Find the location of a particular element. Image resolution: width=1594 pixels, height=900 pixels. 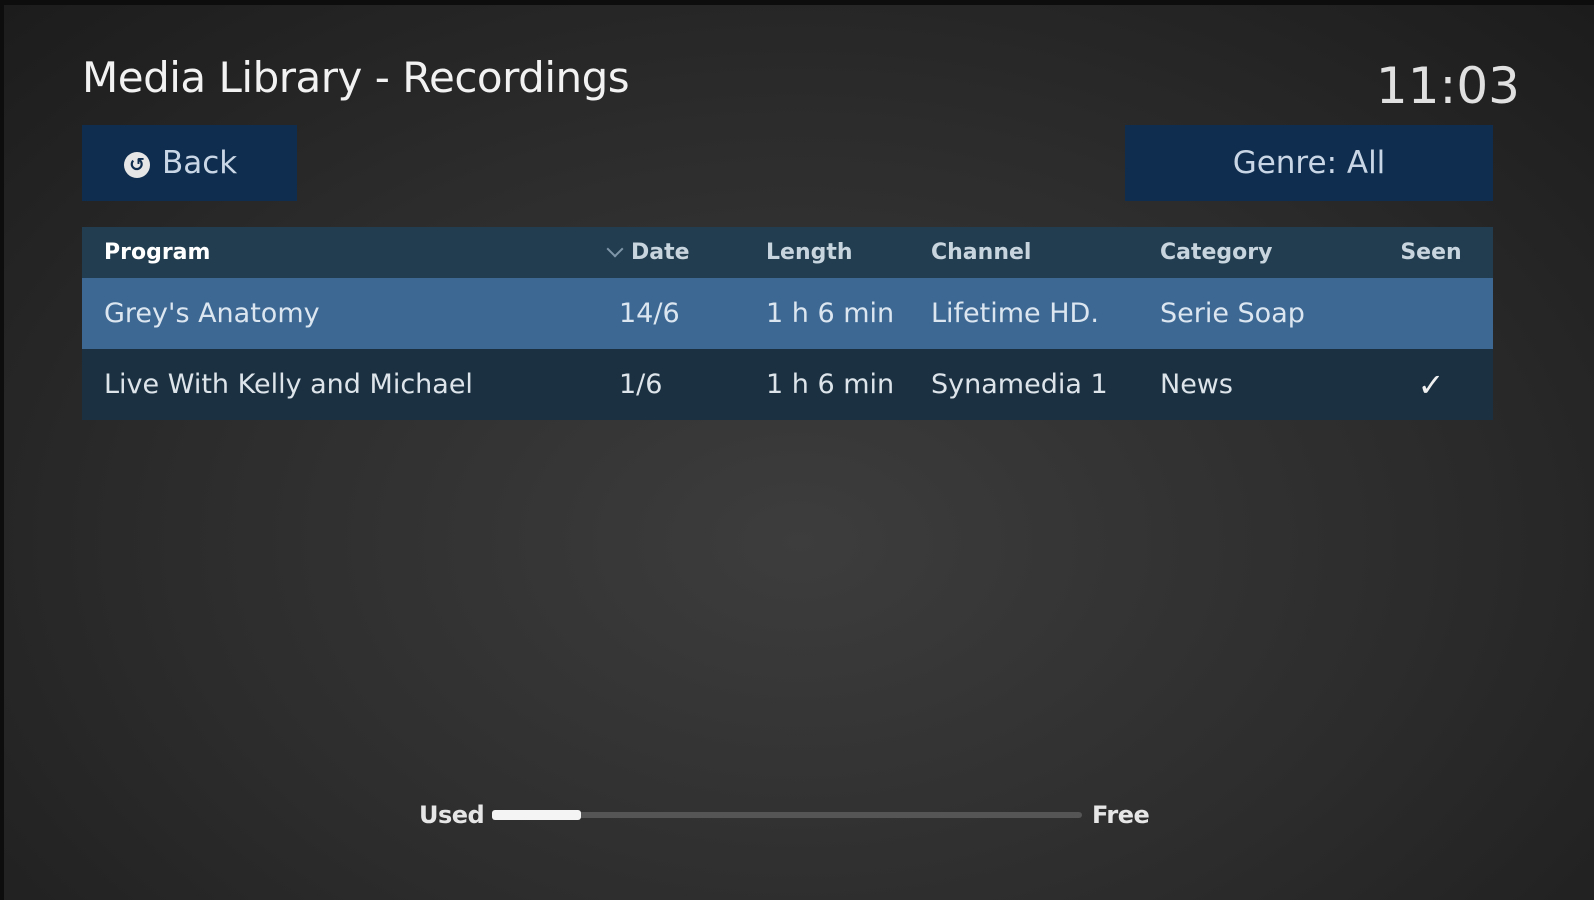

storage-indicator: Used Free is located at coordinates (799, 815).